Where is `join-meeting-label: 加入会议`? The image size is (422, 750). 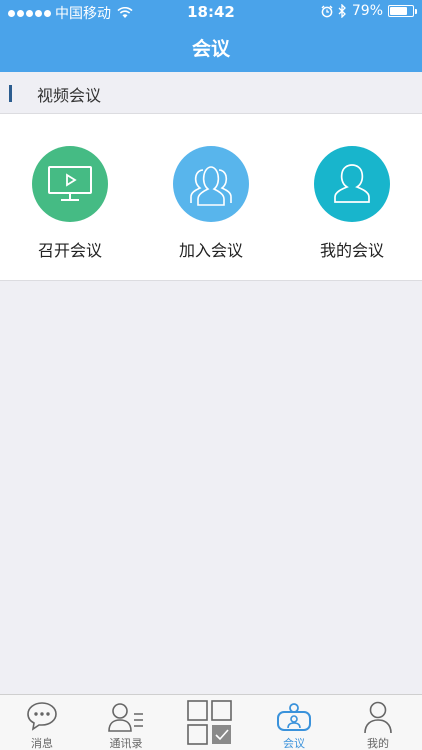
join-meeting-label: 加入会议 is located at coordinates (210, 250).